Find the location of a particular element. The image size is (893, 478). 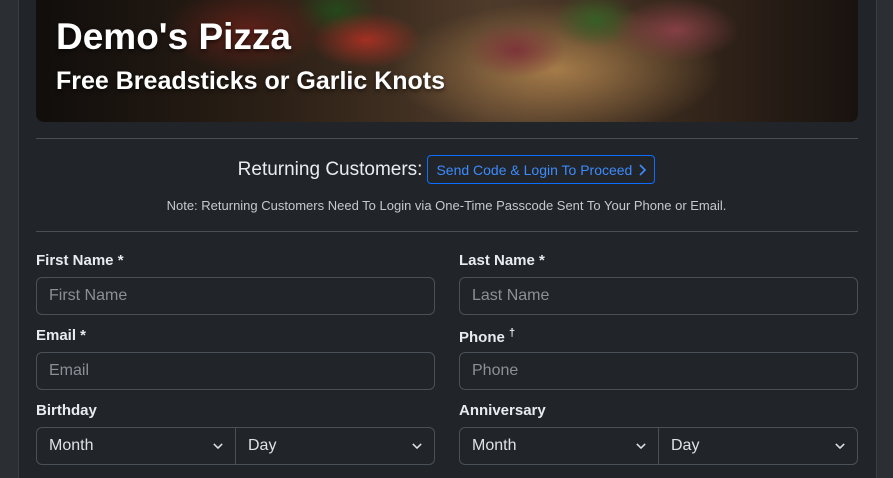

page-title: Demo's Pizza is located at coordinates (173, 36).